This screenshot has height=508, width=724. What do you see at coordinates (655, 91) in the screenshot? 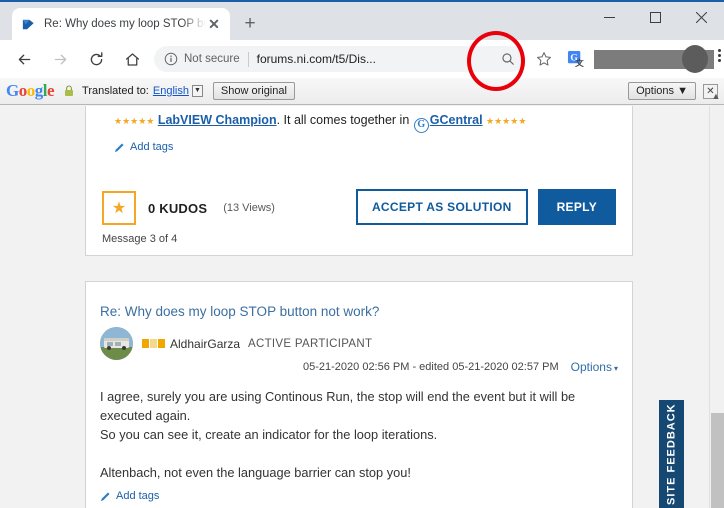
I see `translate-options-label: Options` at bounding box center [655, 91].